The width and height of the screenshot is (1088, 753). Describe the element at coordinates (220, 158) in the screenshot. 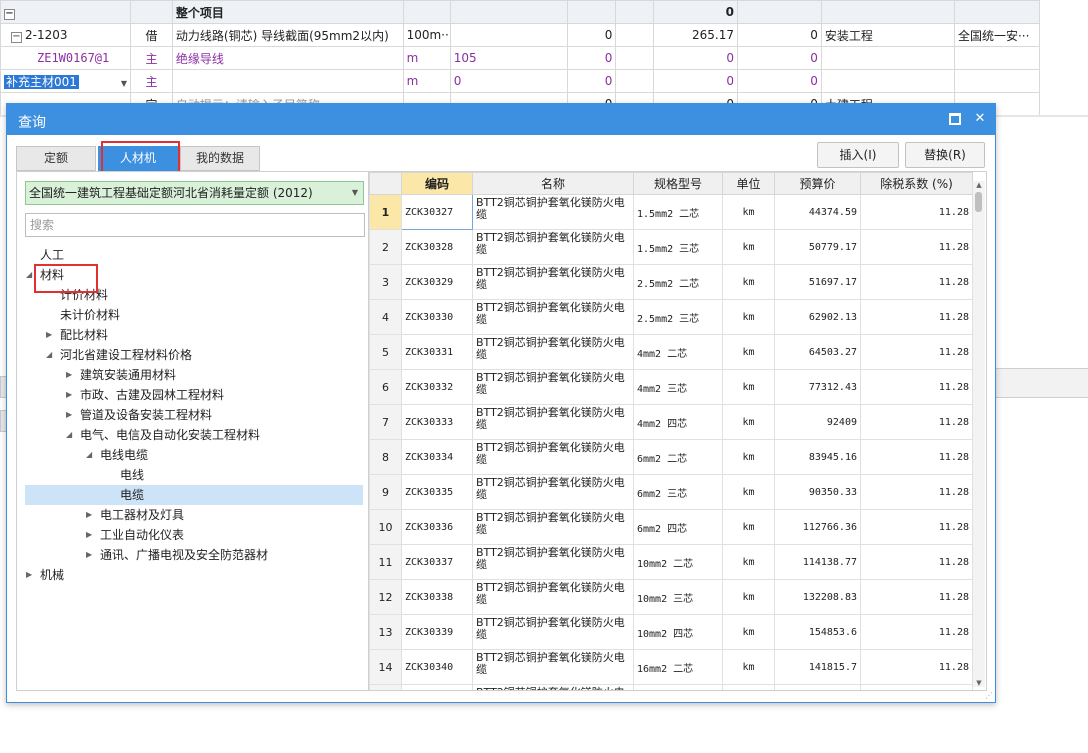

I see `tab-my-data: 我的数据` at that location.